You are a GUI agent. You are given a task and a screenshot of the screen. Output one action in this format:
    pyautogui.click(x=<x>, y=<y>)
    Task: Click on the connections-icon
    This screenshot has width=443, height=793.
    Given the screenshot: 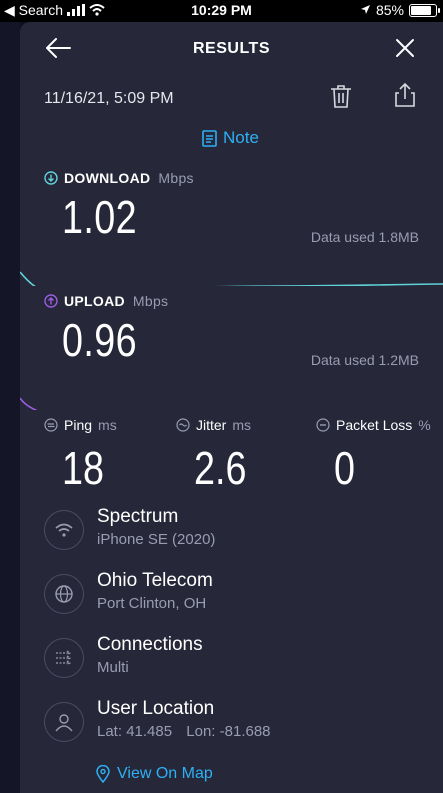 What is the action you would take?
    pyautogui.click(x=64, y=658)
    